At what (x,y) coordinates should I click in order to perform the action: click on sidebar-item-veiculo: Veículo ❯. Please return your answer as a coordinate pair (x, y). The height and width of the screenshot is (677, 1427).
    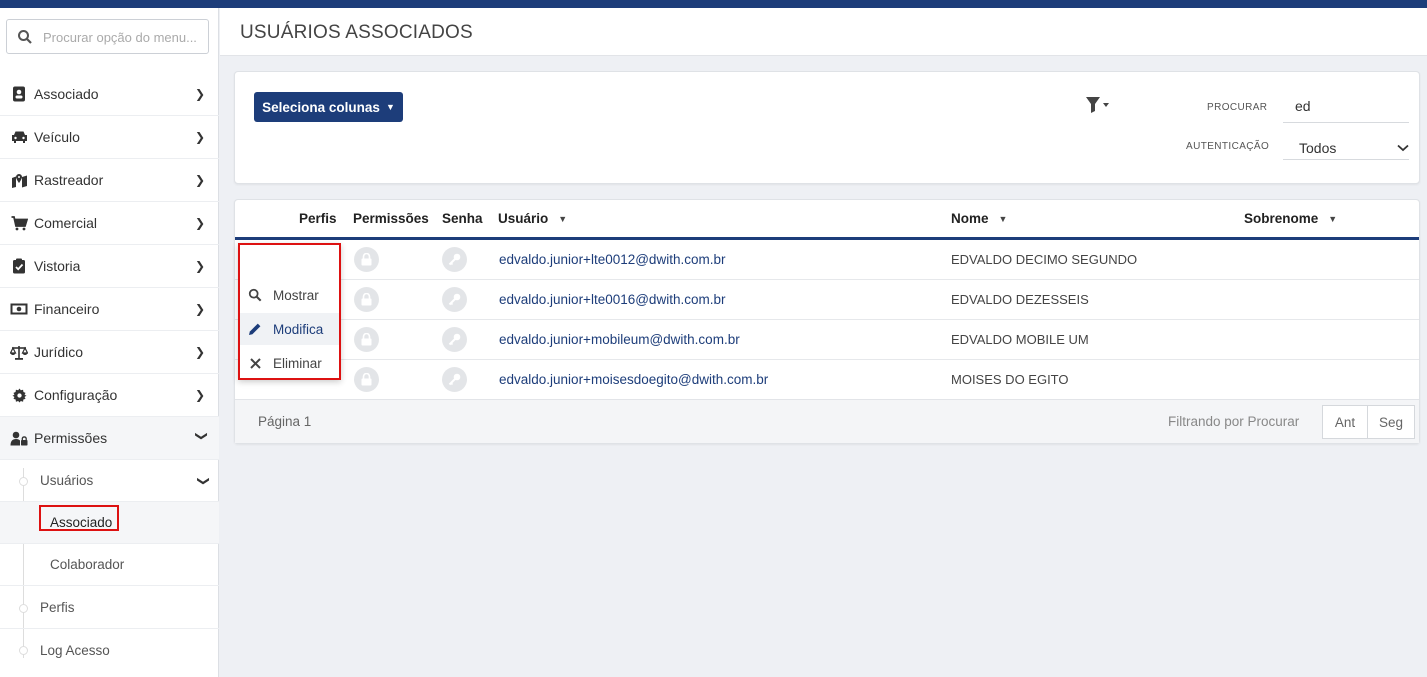
    Looking at the image, I should click on (109, 137).